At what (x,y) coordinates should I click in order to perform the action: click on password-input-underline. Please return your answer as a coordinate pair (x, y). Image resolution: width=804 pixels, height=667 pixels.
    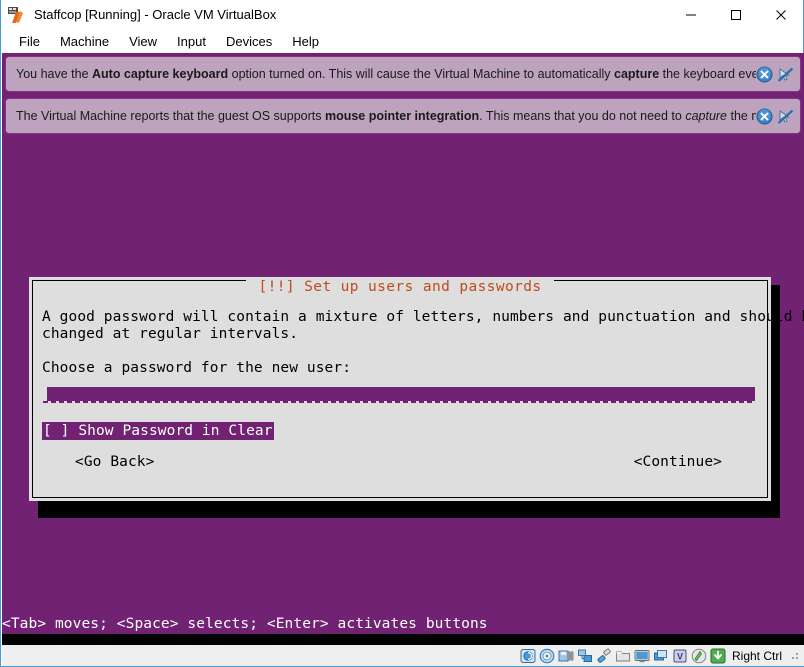
    Looking at the image, I should click on (399, 402).